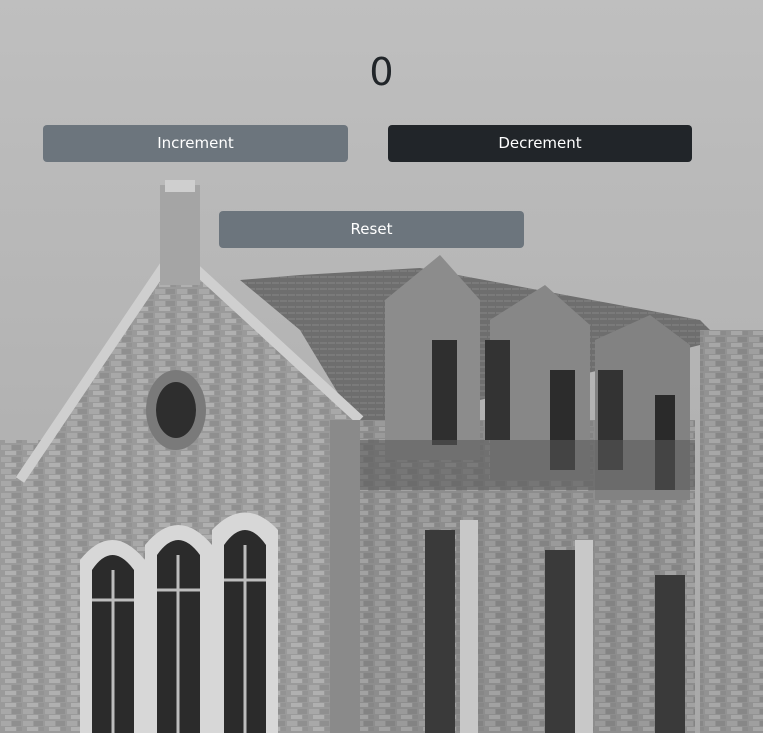 The image size is (763, 733). I want to click on decrement-button: Decrement, so click(540, 143).